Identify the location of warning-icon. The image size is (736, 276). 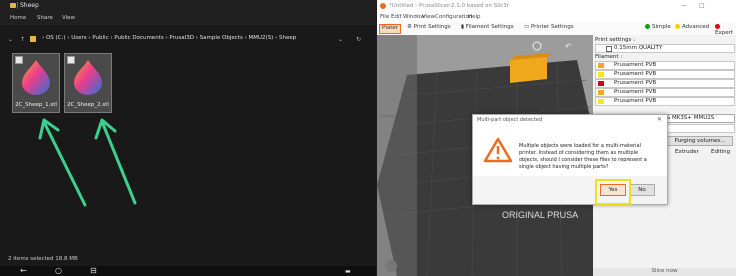
(498, 150).